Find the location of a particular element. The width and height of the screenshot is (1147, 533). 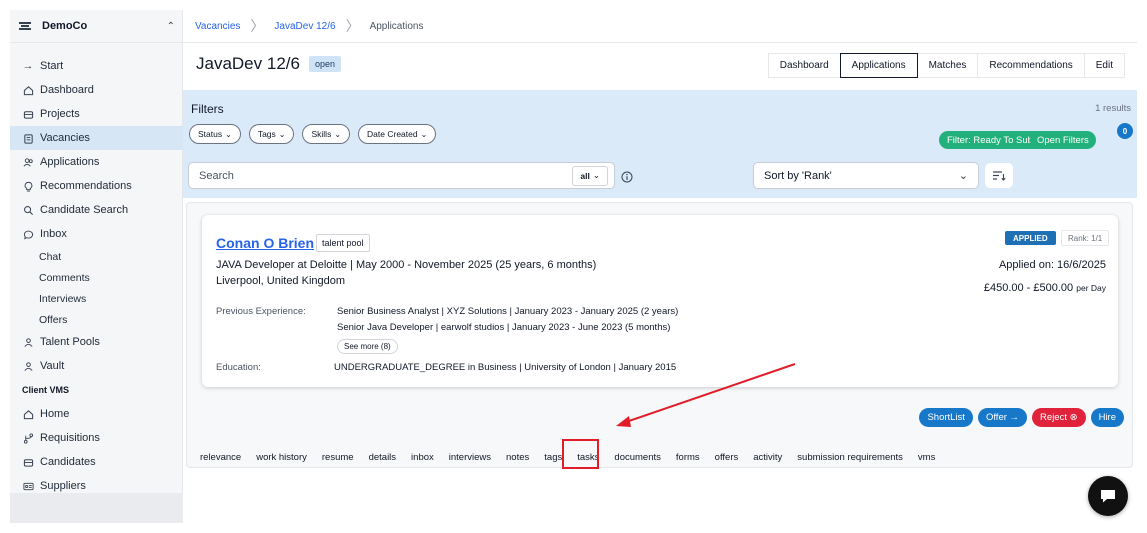

sidebar-item-recommendations: Recommendations is located at coordinates (96, 186).